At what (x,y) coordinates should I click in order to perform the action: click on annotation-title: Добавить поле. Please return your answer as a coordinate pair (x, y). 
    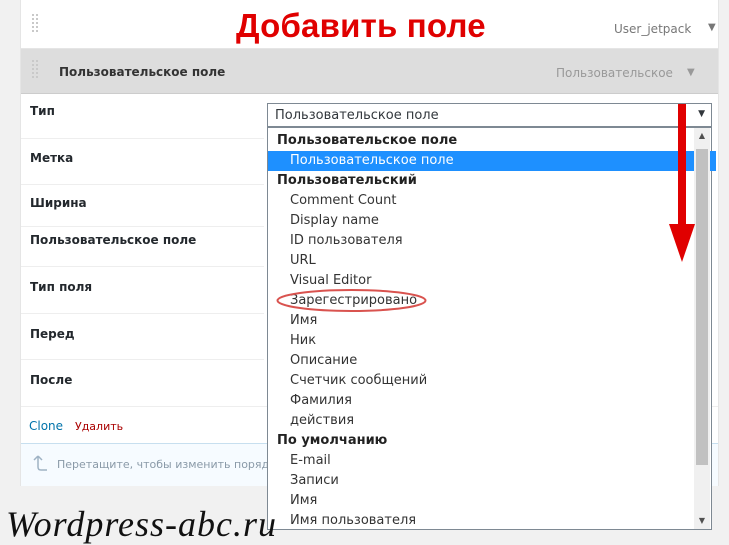
    Looking at the image, I should click on (361, 25).